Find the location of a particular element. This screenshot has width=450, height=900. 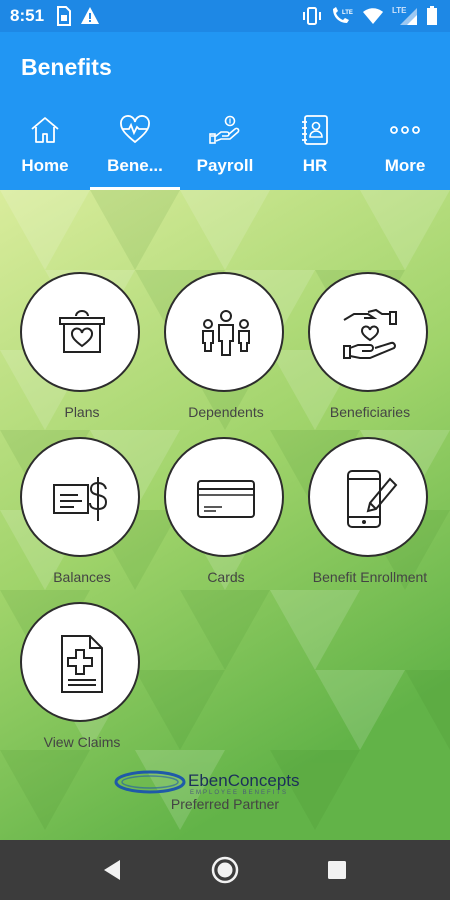

home-circle-icon is located at coordinates (225, 870).